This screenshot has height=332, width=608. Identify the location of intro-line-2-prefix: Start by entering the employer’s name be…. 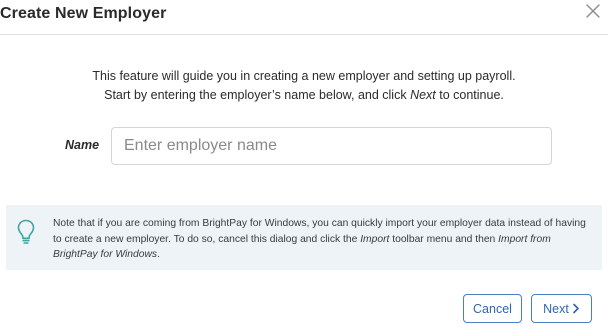
(257, 95).